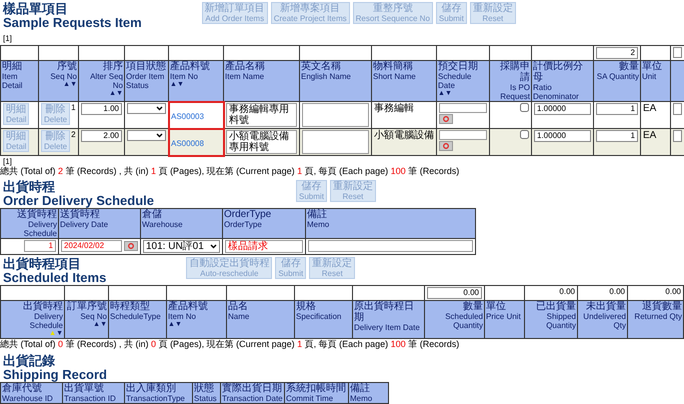  Describe the element at coordinates (72, 23) in the screenshot. I see `section-title: Sample Requests Item` at that location.